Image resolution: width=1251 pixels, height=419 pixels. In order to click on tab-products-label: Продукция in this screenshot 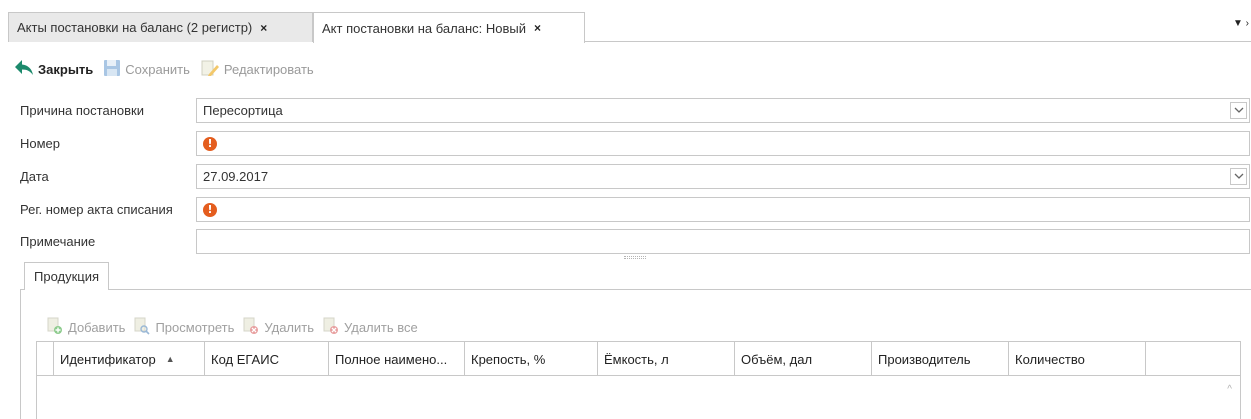, I will do `click(67, 276)`.